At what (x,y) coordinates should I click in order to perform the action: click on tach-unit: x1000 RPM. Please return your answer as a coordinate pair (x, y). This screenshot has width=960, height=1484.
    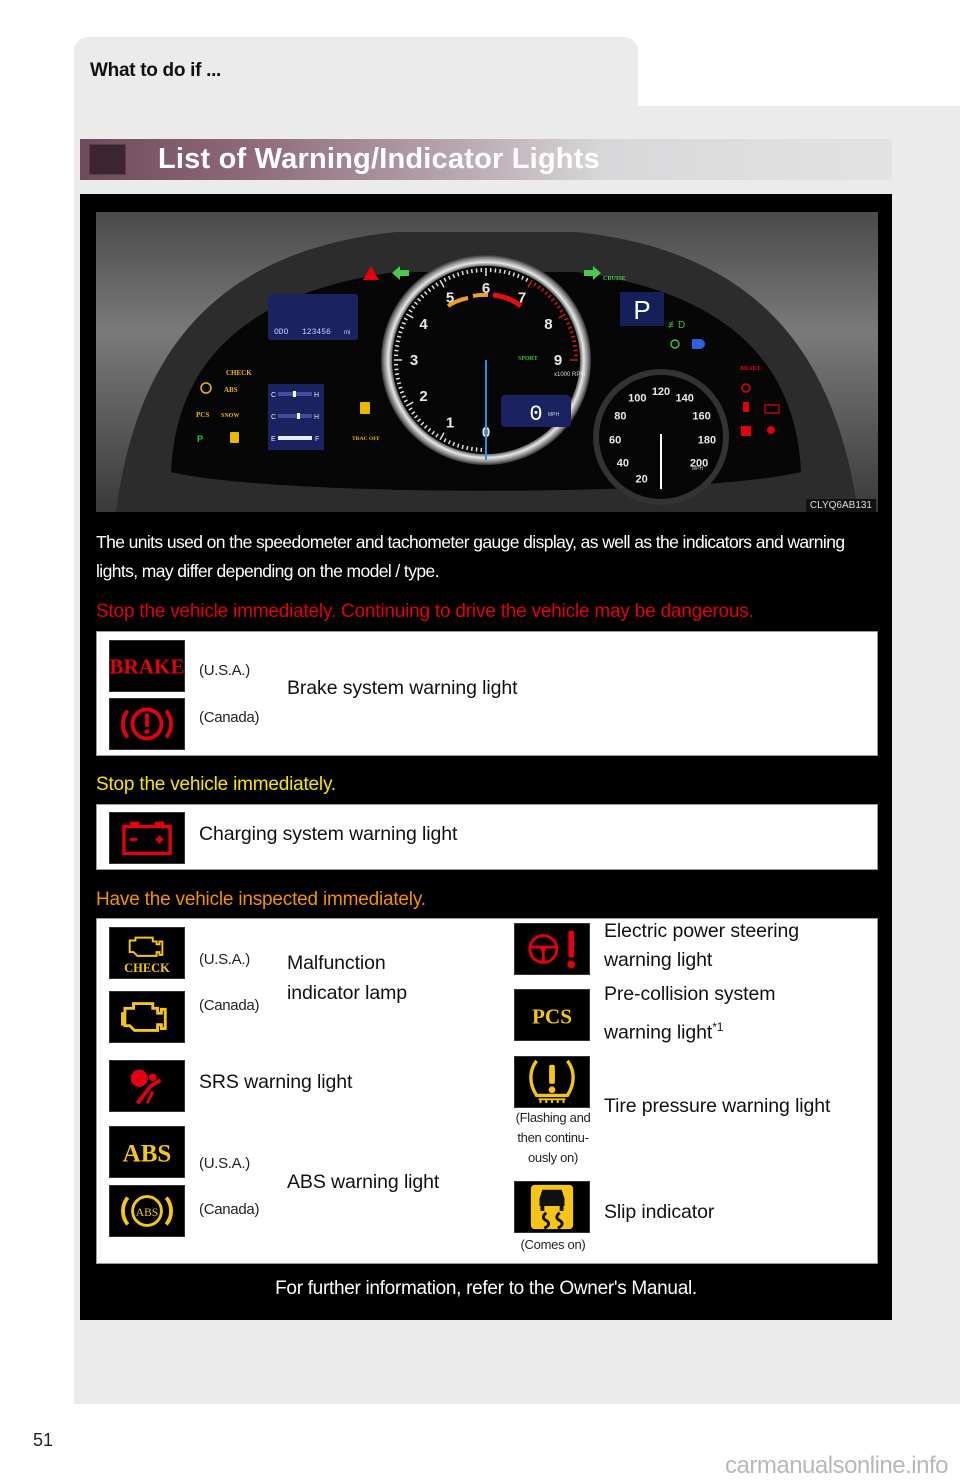
    Looking at the image, I should click on (569, 375).